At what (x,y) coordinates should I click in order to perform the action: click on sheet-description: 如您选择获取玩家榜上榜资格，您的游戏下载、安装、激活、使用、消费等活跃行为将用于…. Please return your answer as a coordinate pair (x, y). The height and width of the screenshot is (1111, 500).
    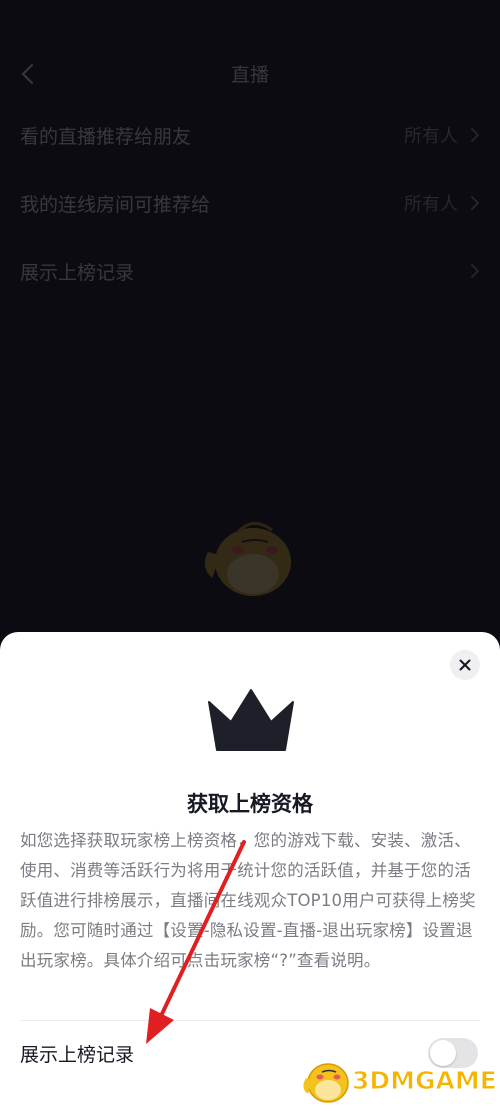
    Looking at the image, I should click on (248, 900).